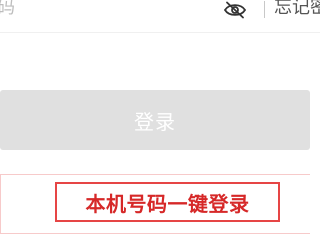 This screenshot has width=320, height=240. I want to click on login-button-label: 登录, so click(155, 121).